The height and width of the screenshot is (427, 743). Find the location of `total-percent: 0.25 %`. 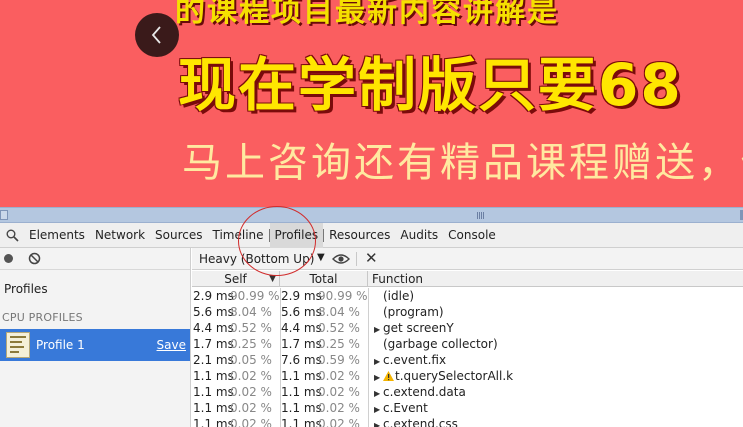

total-percent: 0.25 % is located at coordinates (339, 344).